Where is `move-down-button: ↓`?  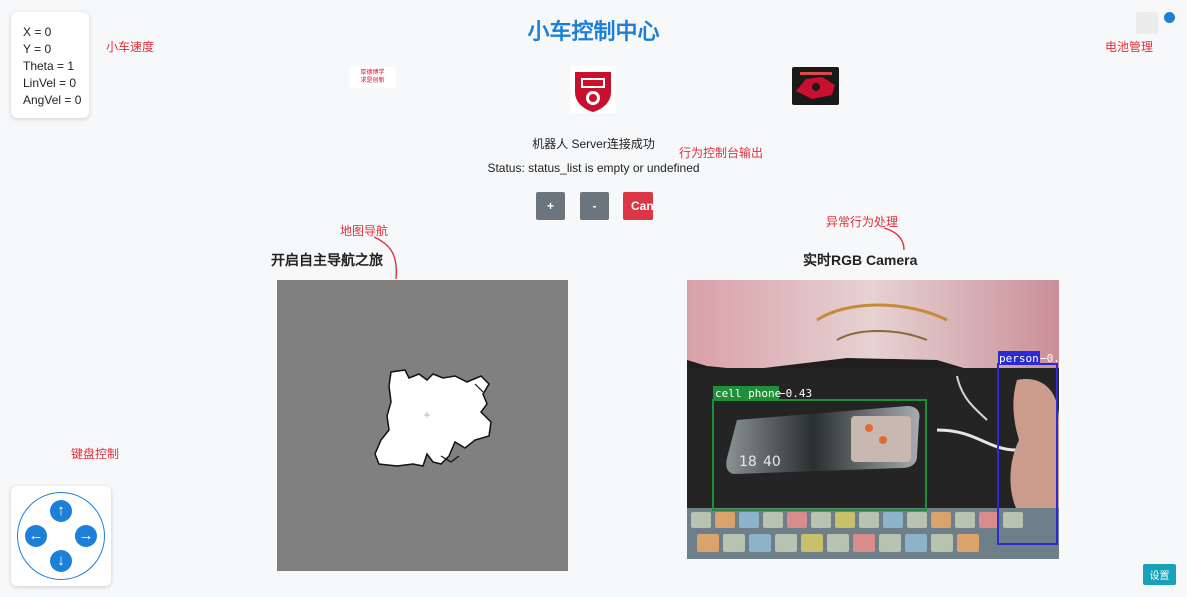 move-down-button: ↓ is located at coordinates (61, 561).